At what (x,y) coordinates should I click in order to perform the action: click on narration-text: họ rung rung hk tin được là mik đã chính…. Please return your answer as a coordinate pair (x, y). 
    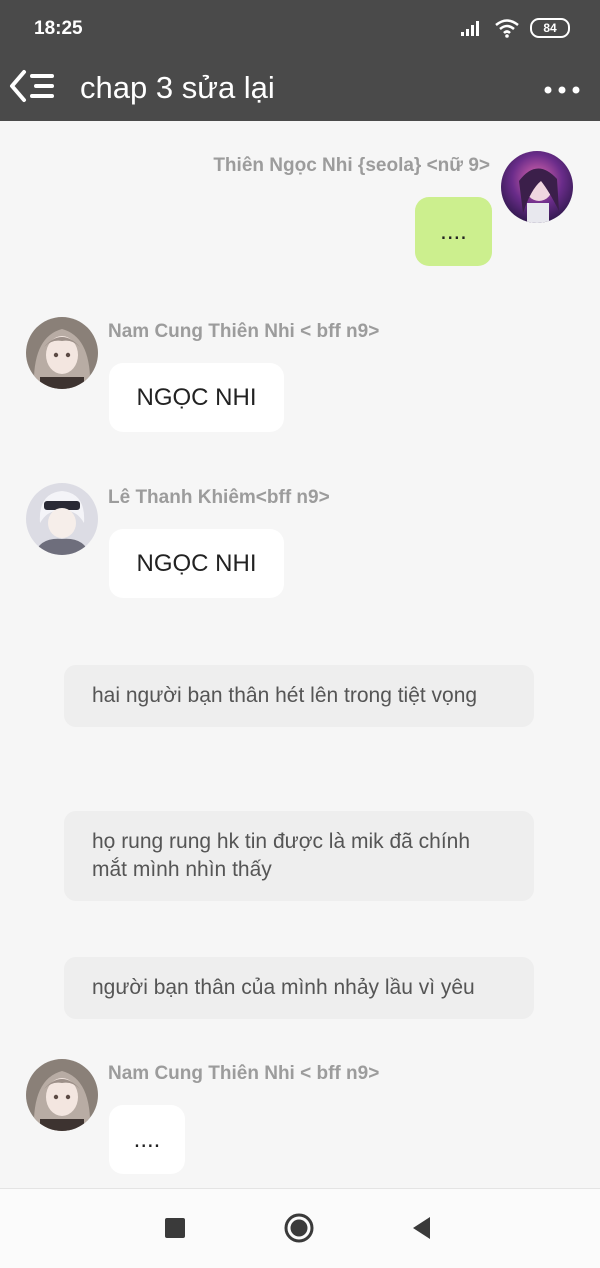
    Looking at the image, I should click on (281, 855).